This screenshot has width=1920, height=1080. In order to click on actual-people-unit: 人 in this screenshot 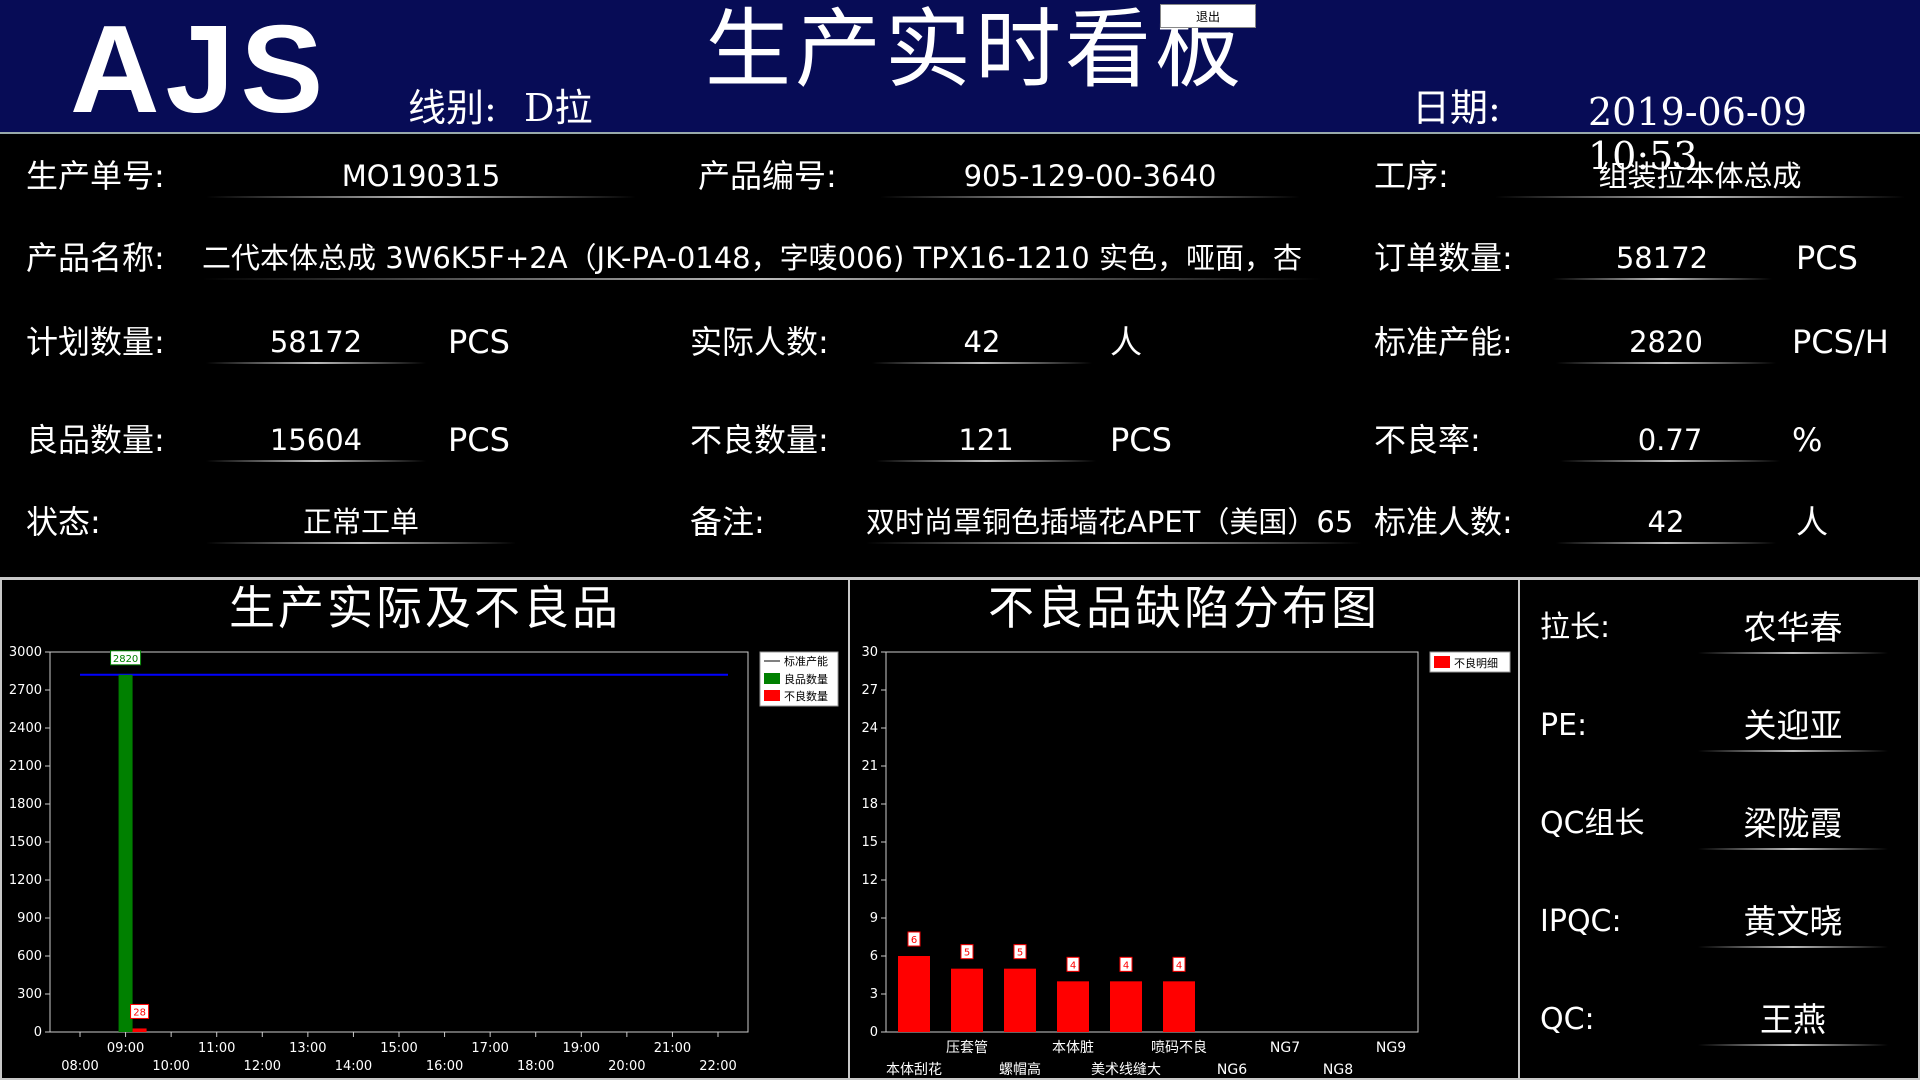, I will do `click(1126, 342)`.